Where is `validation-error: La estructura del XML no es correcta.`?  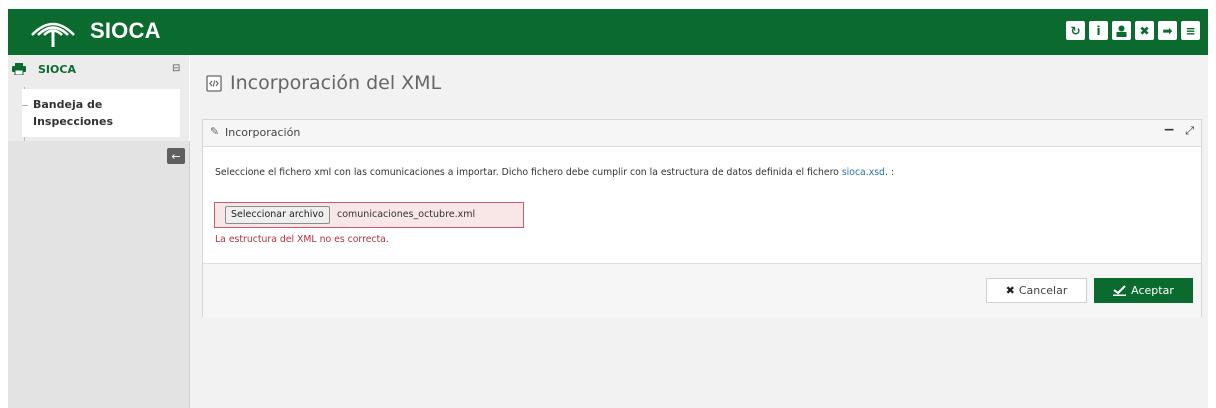
validation-error: La estructura del XML no es correcta. is located at coordinates (302, 239).